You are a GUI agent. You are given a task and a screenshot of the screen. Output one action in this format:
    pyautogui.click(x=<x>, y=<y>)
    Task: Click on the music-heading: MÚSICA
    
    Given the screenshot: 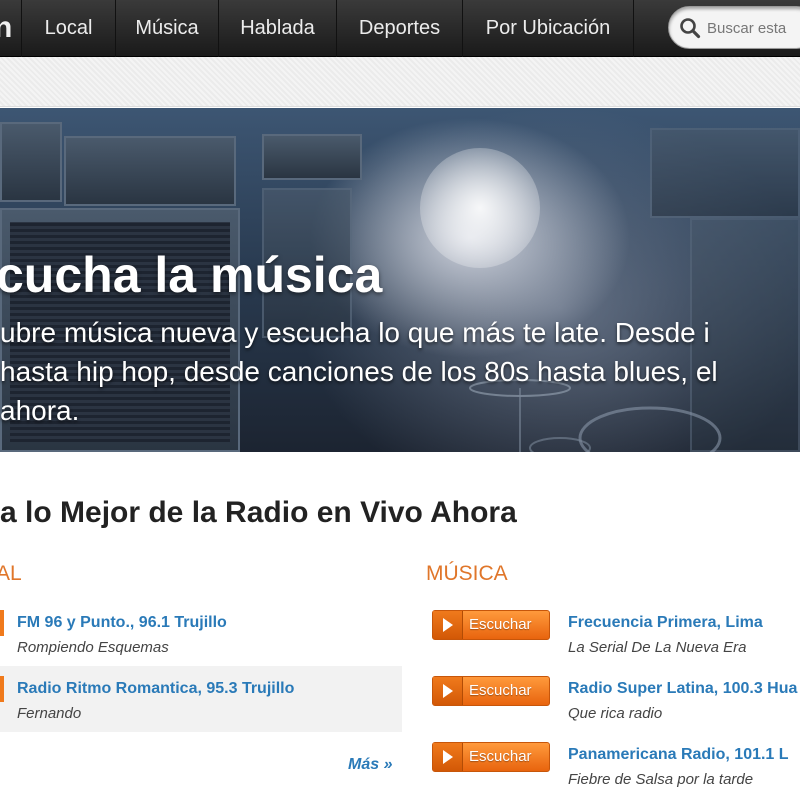 What is the action you would take?
    pyautogui.click(x=467, y=573)
    